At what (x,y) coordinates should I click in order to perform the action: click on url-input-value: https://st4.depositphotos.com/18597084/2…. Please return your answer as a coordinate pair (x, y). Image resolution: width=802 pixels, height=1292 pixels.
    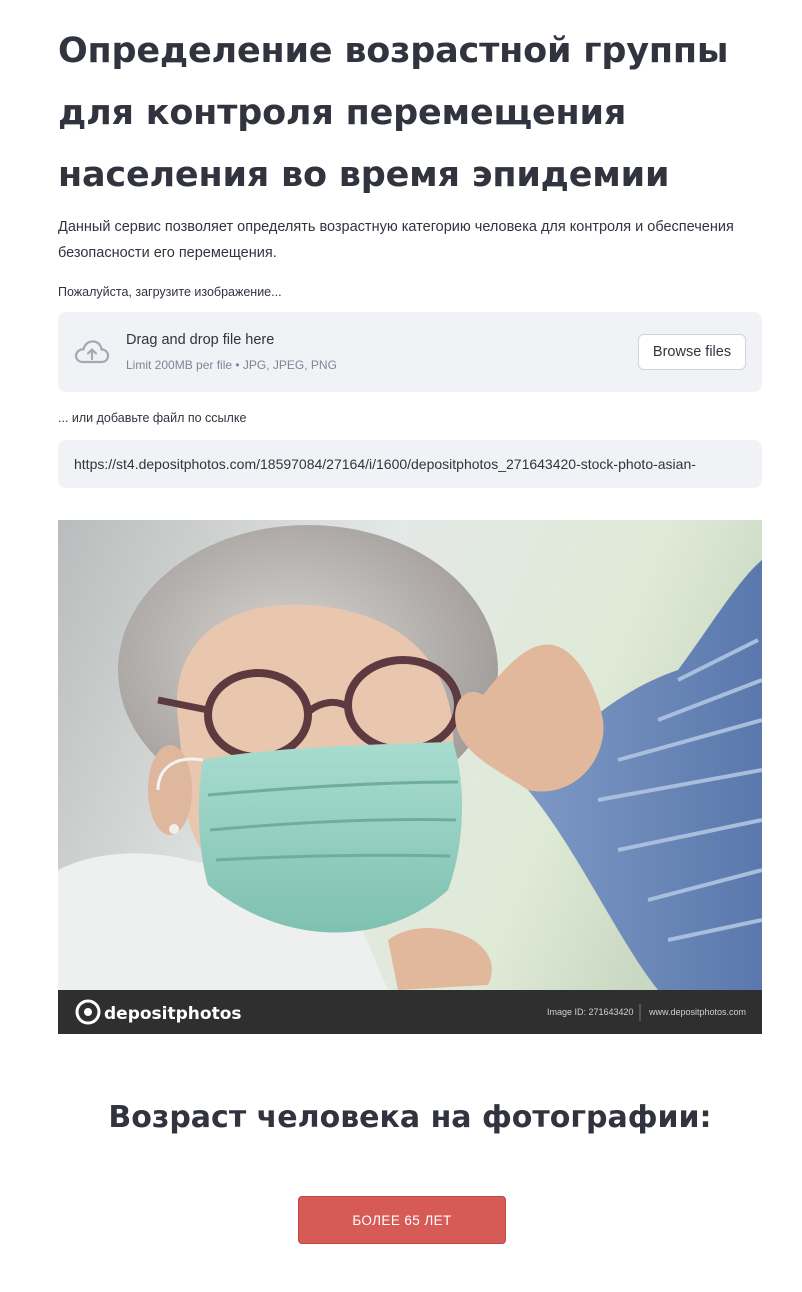
    Looking at the image, I should click on (385, 464).